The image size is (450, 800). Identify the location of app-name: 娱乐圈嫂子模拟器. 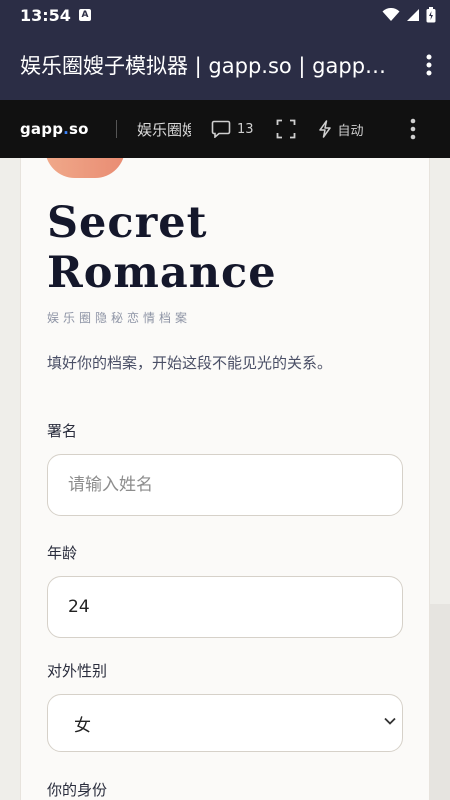
(164, 129).